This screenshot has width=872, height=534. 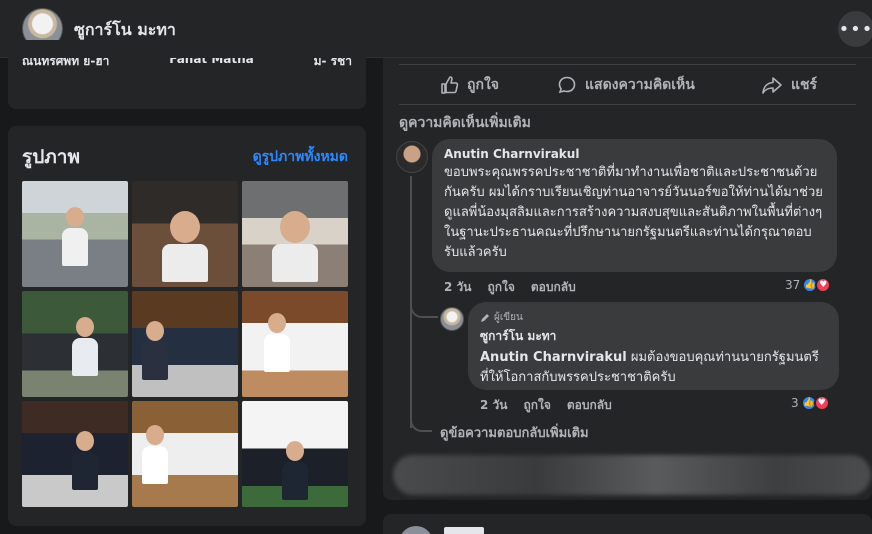 What do you see at coordinates (553, 287) in the screenshot?
I see `comment-reply-button: ตอบกลับ` at bounding box center [553, 287].